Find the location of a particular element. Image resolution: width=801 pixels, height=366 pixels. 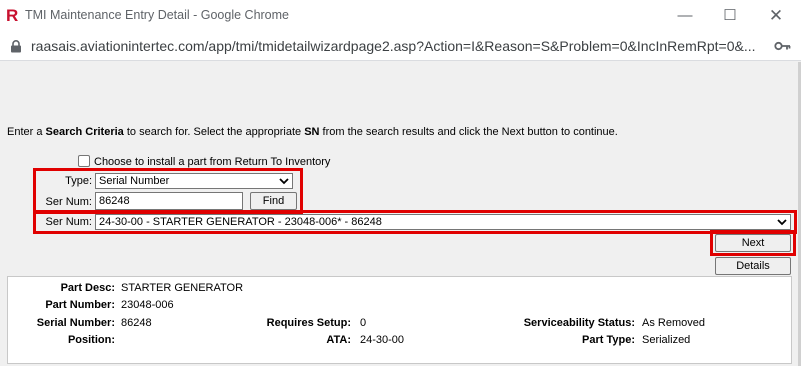

part-type-label: Part Type: is located at coordinates (608, 340).